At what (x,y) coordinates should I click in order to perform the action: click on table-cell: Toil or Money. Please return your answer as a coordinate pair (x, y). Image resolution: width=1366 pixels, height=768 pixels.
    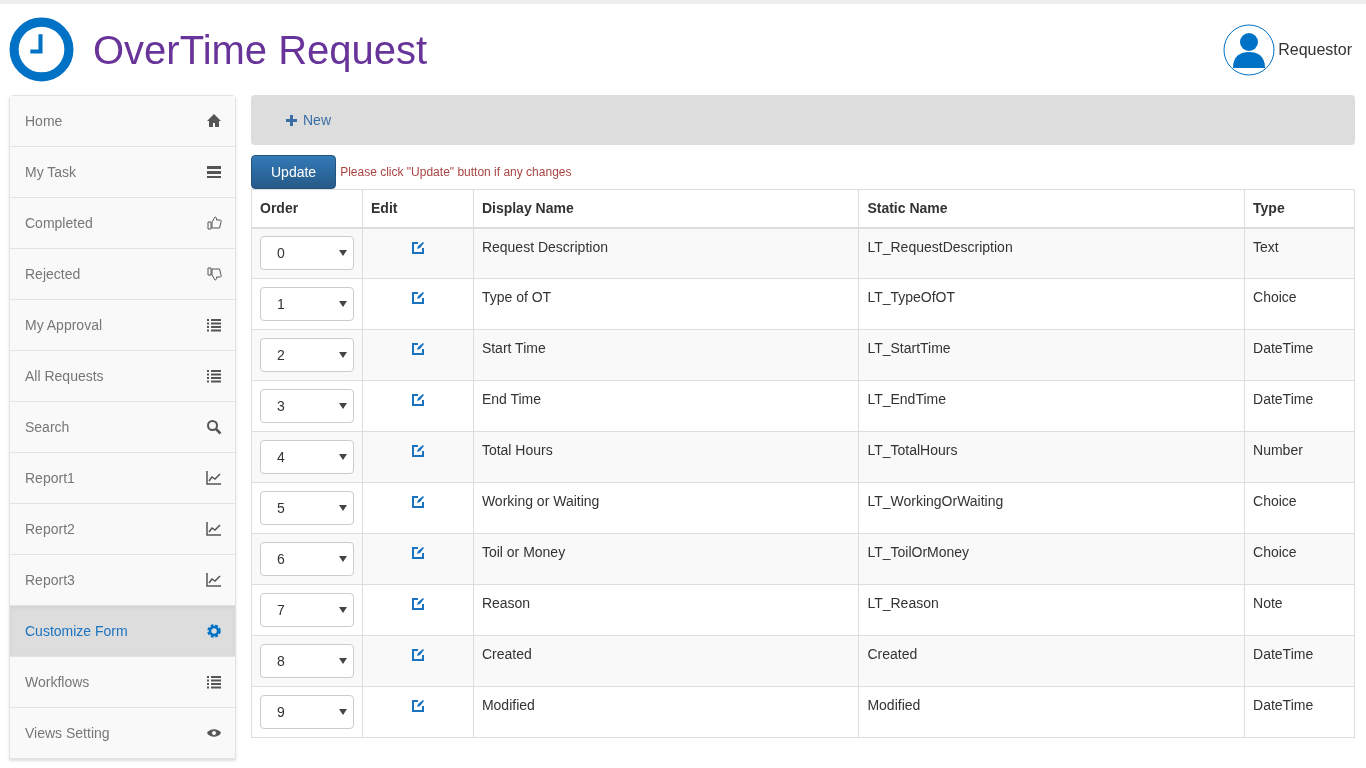
    Looking at the image, I should click on (666, 559).